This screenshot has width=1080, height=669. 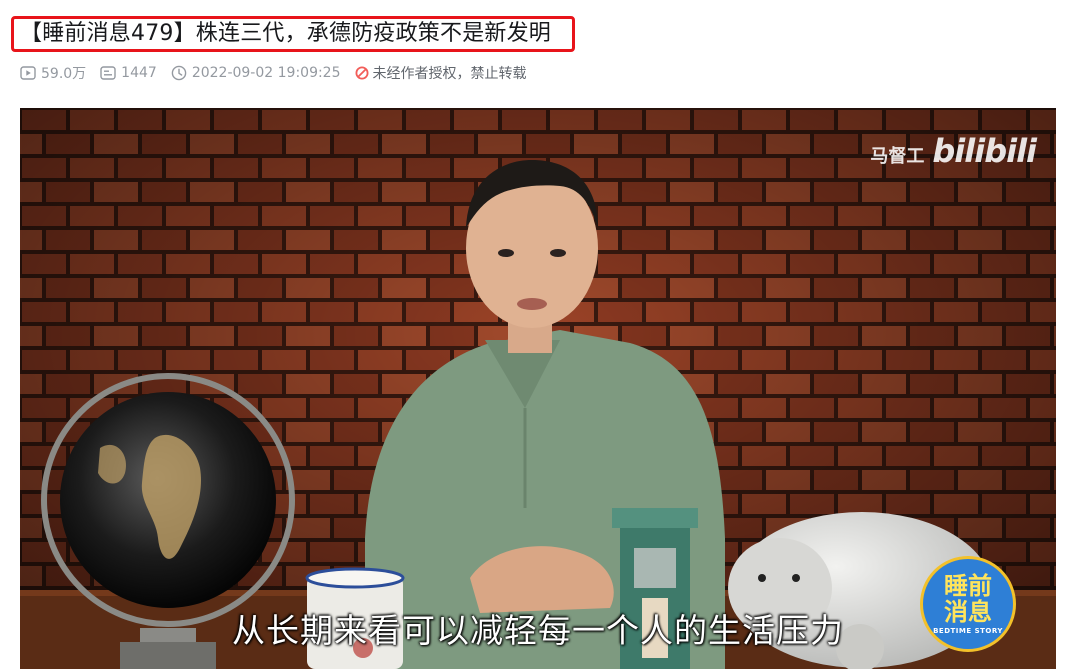 I want to click on bilibili-watermark: 马督工 bilibili, so click(x=953, y=151).